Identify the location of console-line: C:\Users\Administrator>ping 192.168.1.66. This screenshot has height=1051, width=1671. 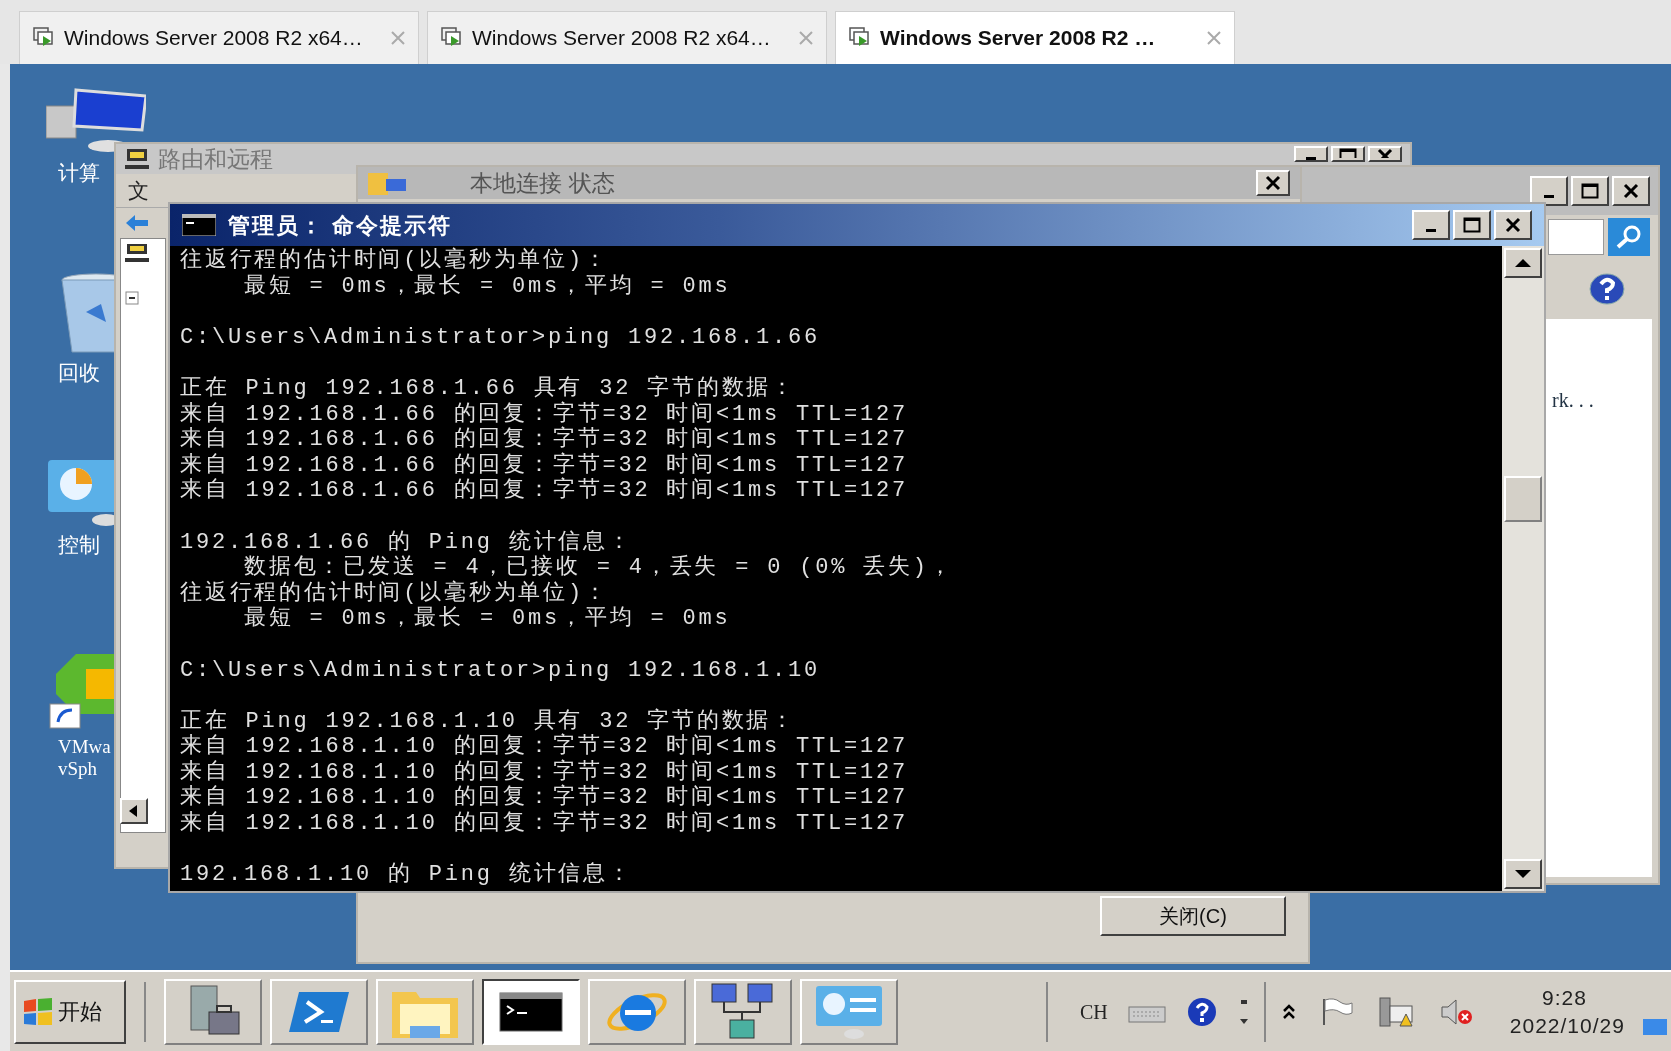
(501, 337).